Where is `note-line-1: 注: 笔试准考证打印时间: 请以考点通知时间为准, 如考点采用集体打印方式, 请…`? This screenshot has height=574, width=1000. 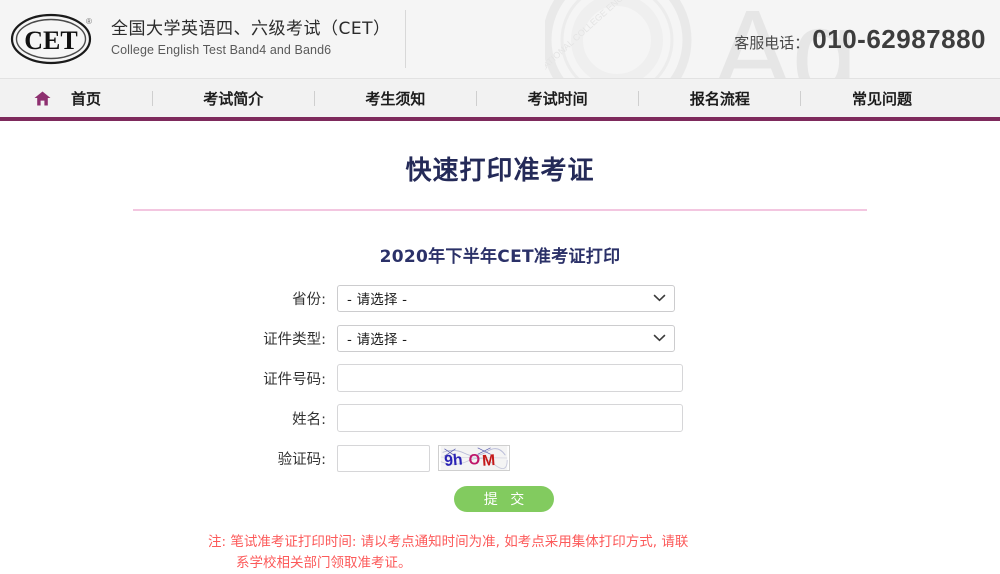 note-line-1: 注: 笔试准考证打印时间: 请以考点通知时间为准, 如考点采用集体打印方式, 请… is located at coordinates (448, 542).